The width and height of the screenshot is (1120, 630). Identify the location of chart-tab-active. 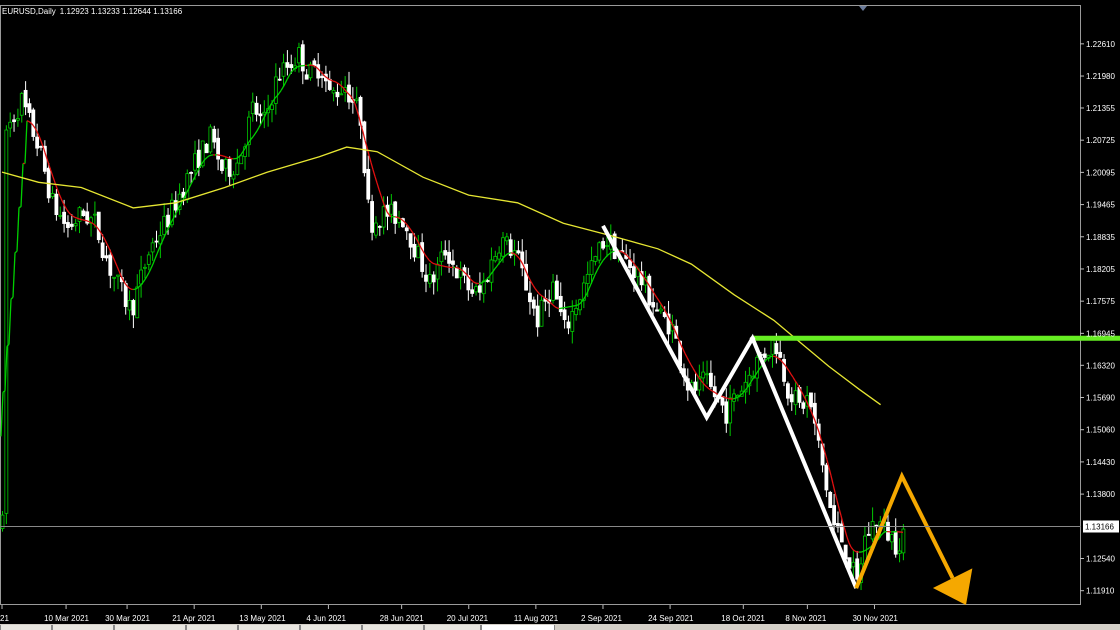
(518, 627).